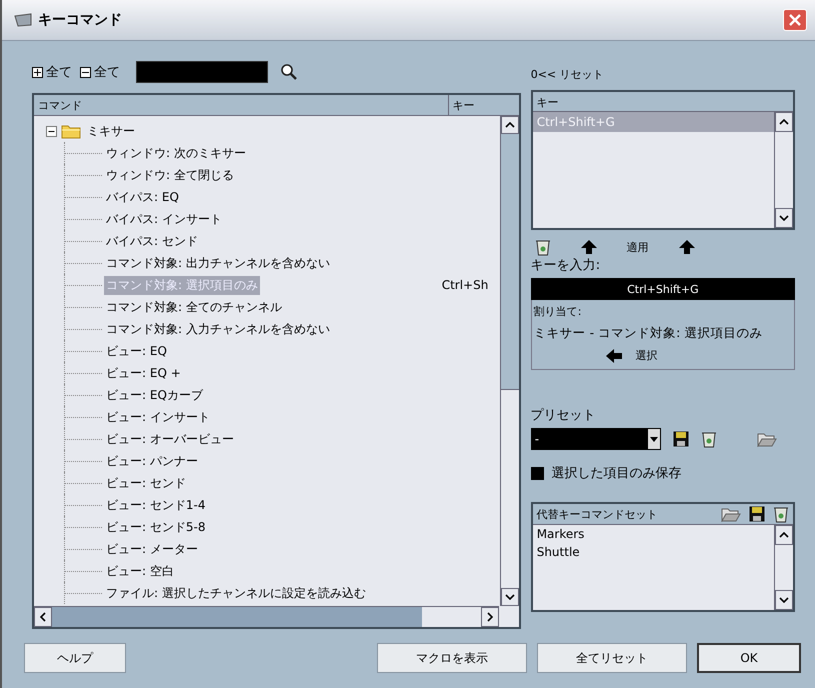 Image resolution: width=815 pixels, height=688 pixels. What do you see at coordinates (489, 617) in the screenshot?
I see `scroll-right-icon` at bounding box center [489, 617].